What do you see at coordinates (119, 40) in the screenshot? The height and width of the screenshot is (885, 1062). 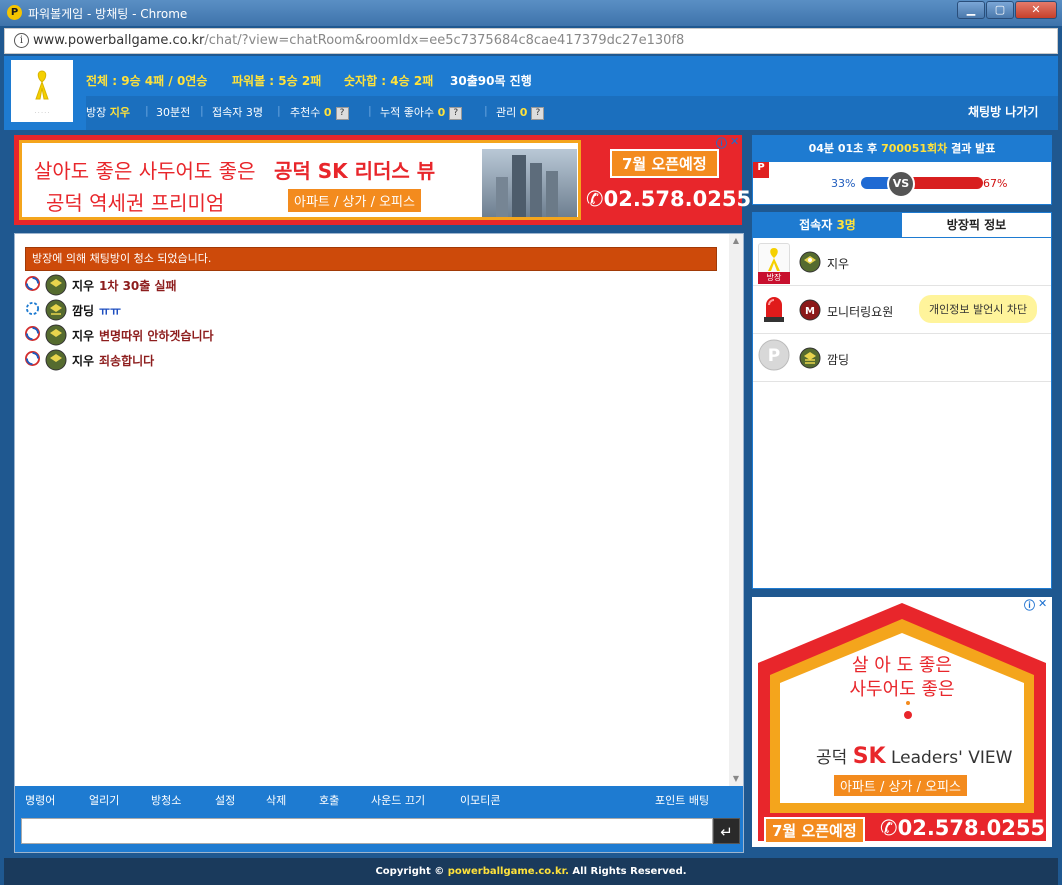 I see `url-host: www.powerballgame.co.kr` at bounding box center [119, 40].